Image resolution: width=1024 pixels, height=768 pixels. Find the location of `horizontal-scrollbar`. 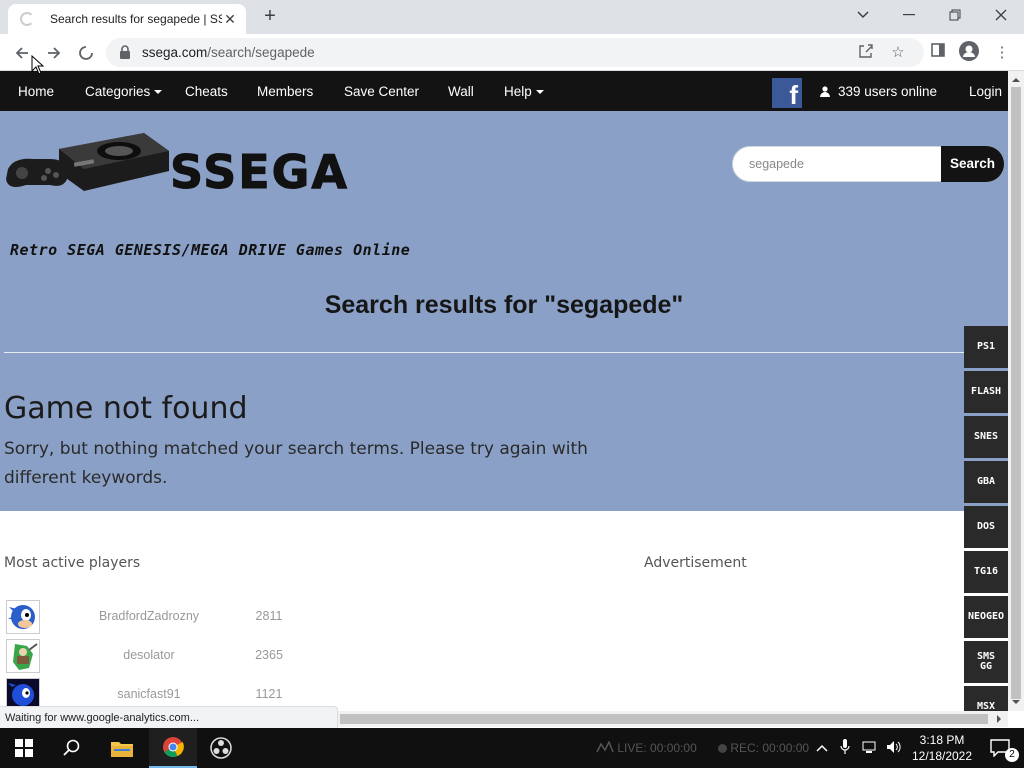

horizontal-scrollbar is located at coordinates (673, 719).